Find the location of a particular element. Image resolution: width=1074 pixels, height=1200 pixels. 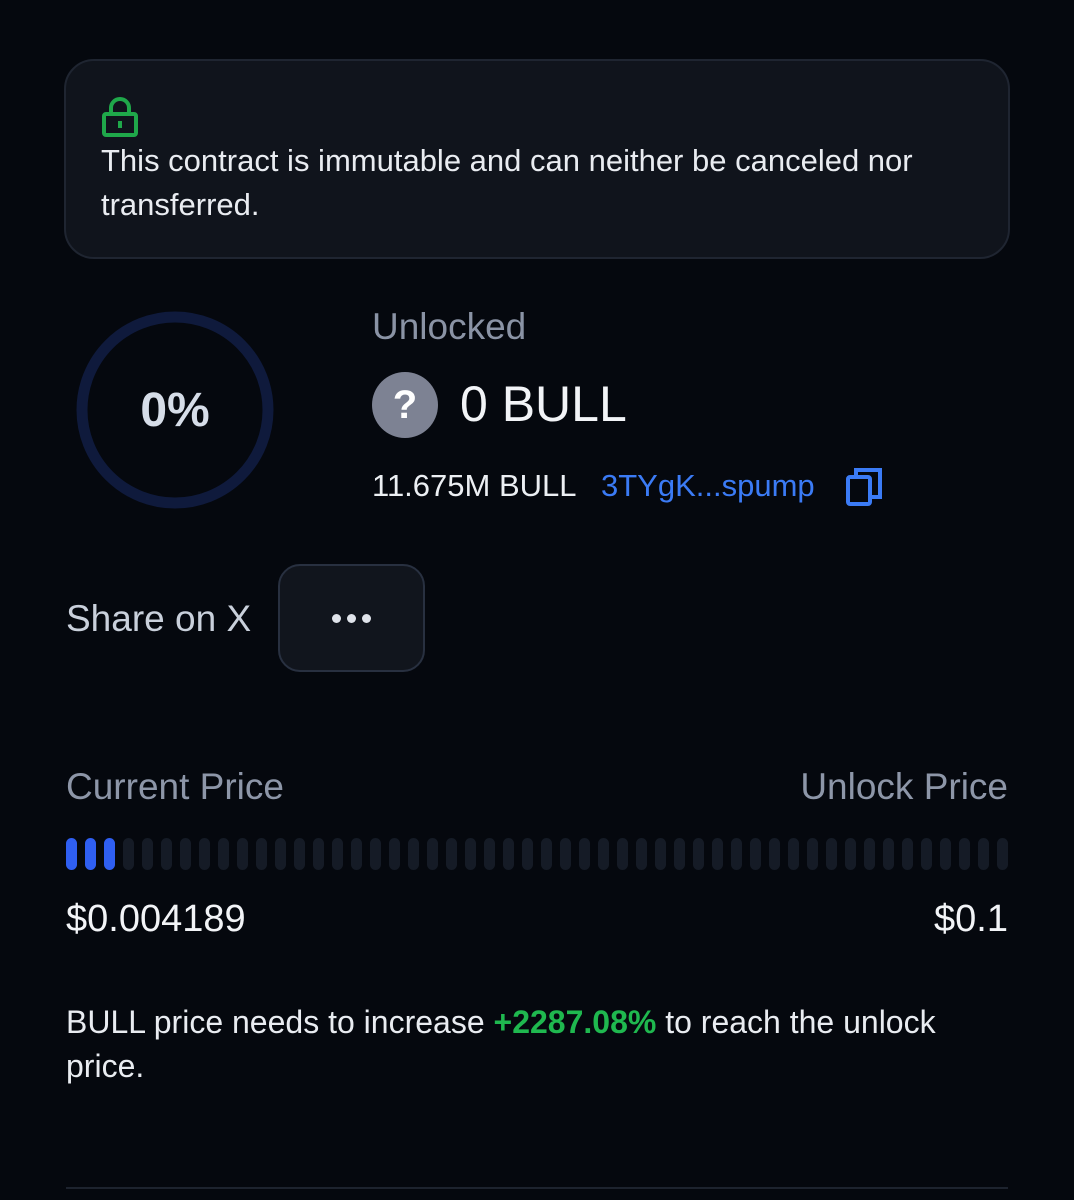

divider is located at coordinates (537, 1188).